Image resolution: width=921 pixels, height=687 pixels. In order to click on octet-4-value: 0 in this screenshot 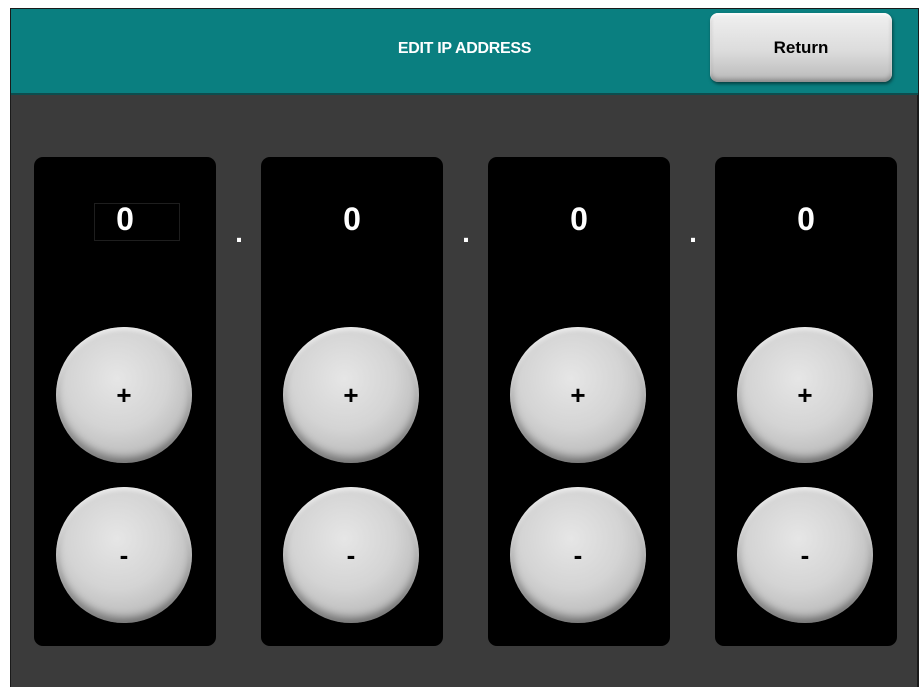, I will do `click(806, 219)`.